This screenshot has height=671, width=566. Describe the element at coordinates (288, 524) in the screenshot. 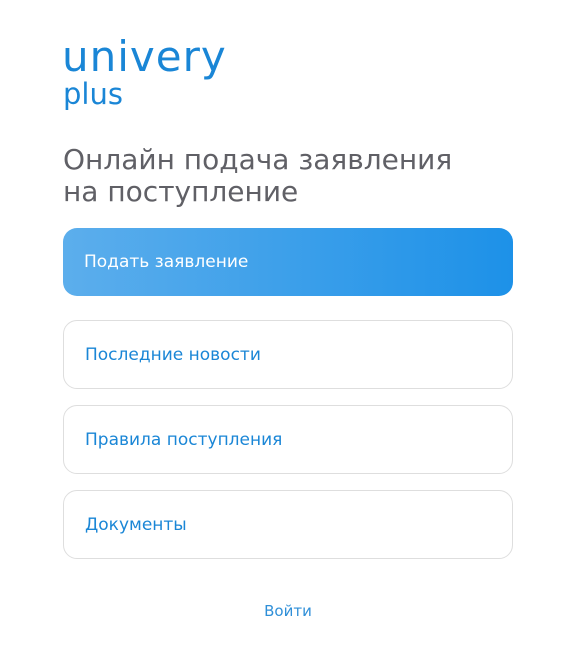

I see `documents-button: Документы` at that location.